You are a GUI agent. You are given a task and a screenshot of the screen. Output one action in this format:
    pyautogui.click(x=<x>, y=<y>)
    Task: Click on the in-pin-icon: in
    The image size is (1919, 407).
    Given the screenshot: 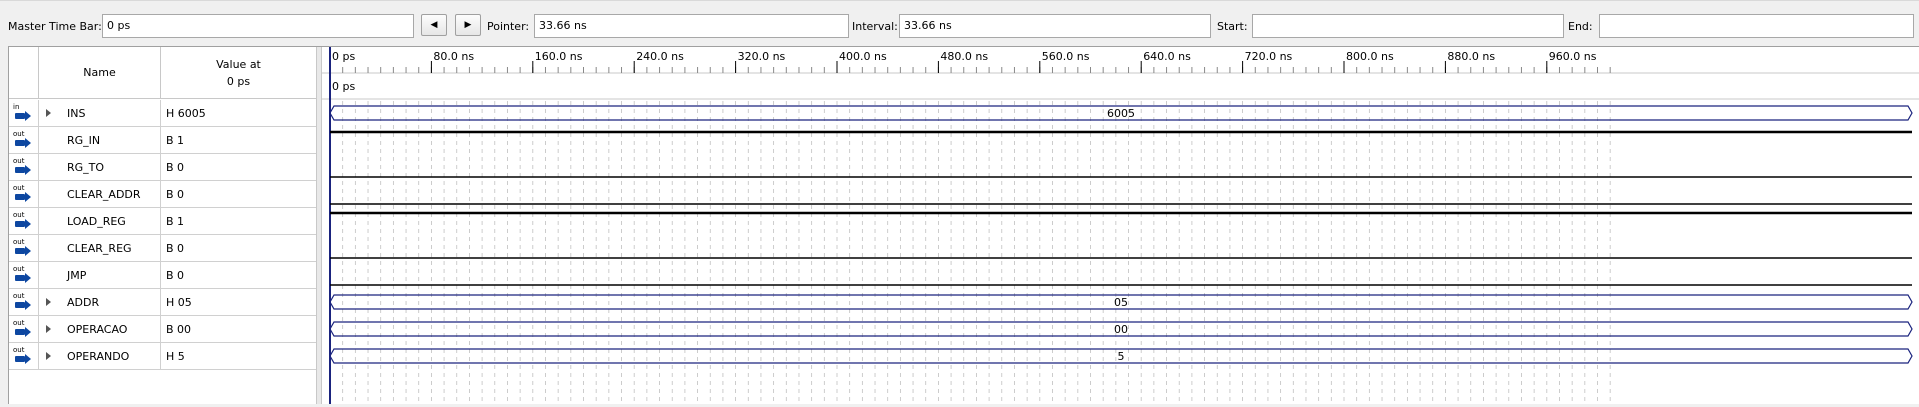 What is the action you would take?
    pyautogui.click(x=22, y=112)
    